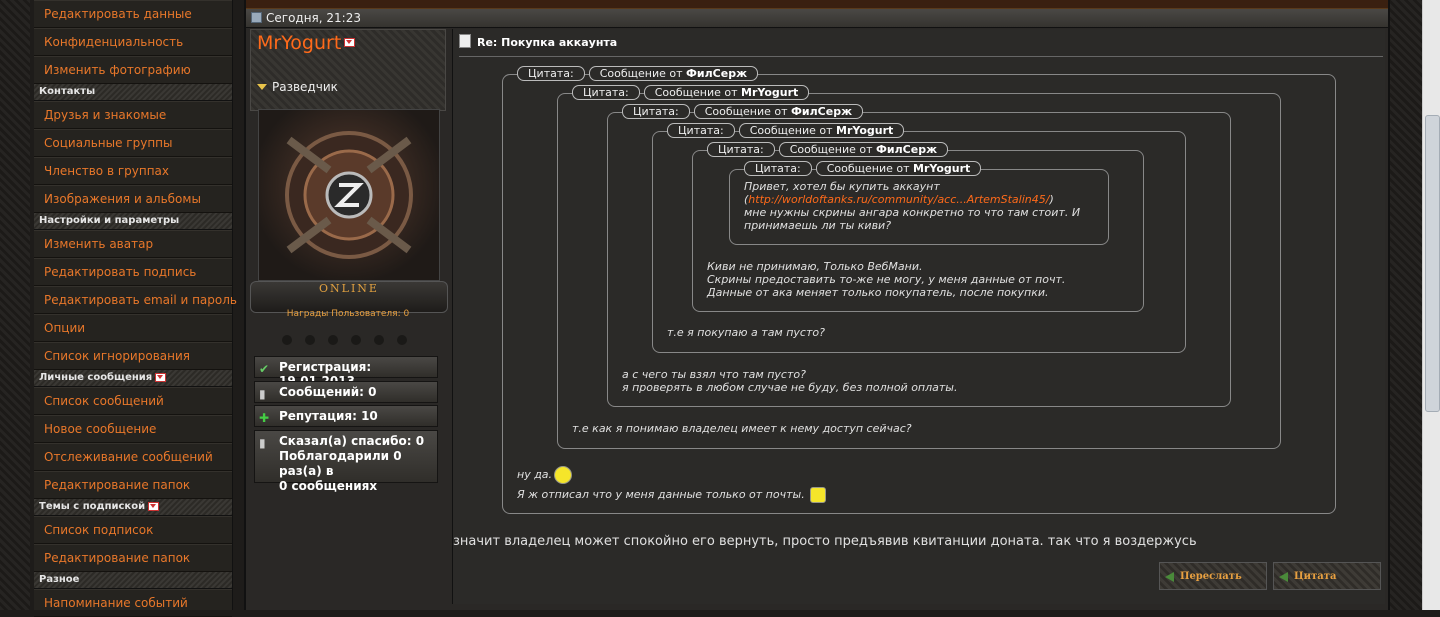  Describe the element at coordinates (264, 369) in the screenshot. I see `checkmark-icon: ✔` at that location.